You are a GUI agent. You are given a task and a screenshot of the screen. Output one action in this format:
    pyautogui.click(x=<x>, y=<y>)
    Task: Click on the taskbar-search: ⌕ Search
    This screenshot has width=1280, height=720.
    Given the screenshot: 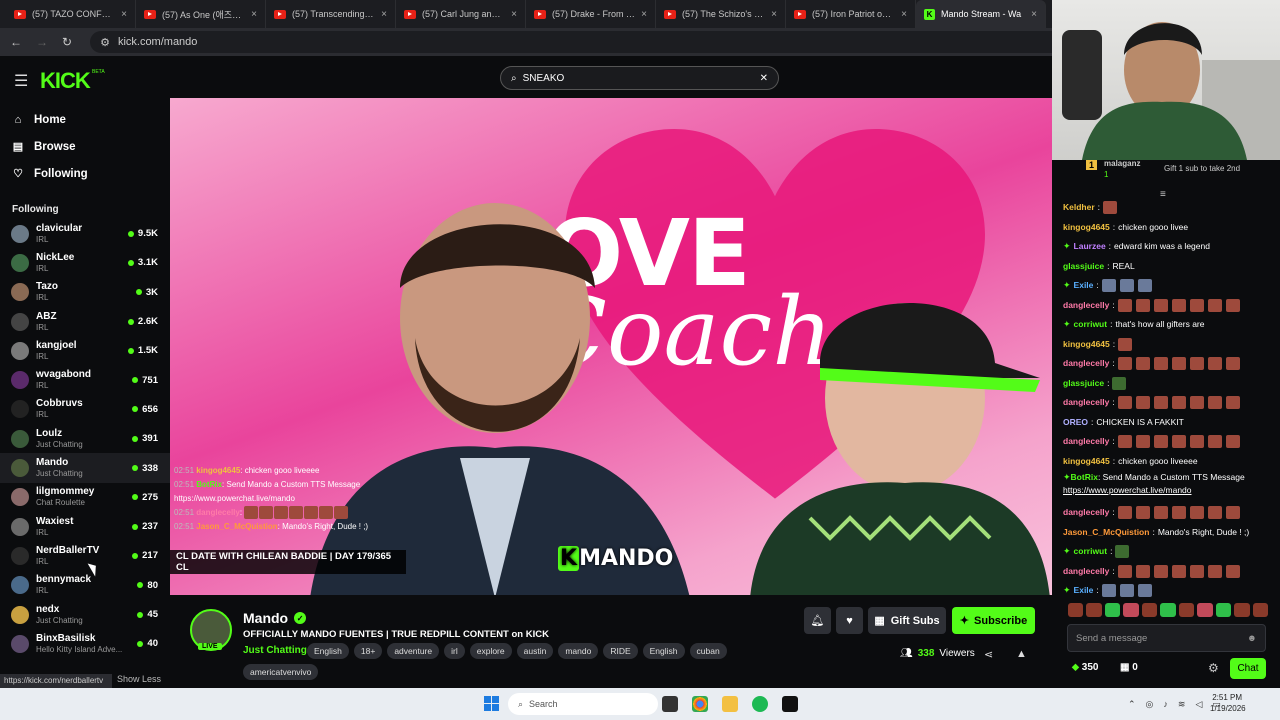 What is the action you would take?
    pyautogui.click(x=583, y=704)
    